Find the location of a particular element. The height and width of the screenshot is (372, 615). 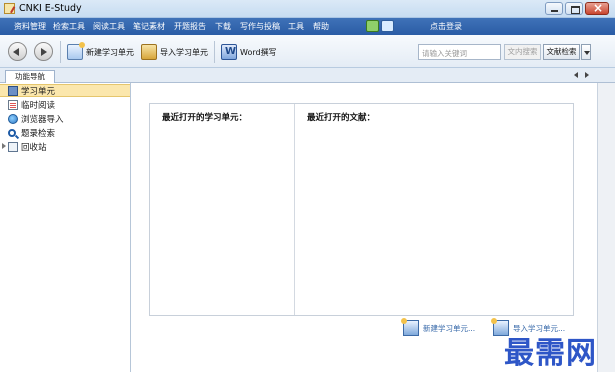

close-button is located at coordinates (597, 8).